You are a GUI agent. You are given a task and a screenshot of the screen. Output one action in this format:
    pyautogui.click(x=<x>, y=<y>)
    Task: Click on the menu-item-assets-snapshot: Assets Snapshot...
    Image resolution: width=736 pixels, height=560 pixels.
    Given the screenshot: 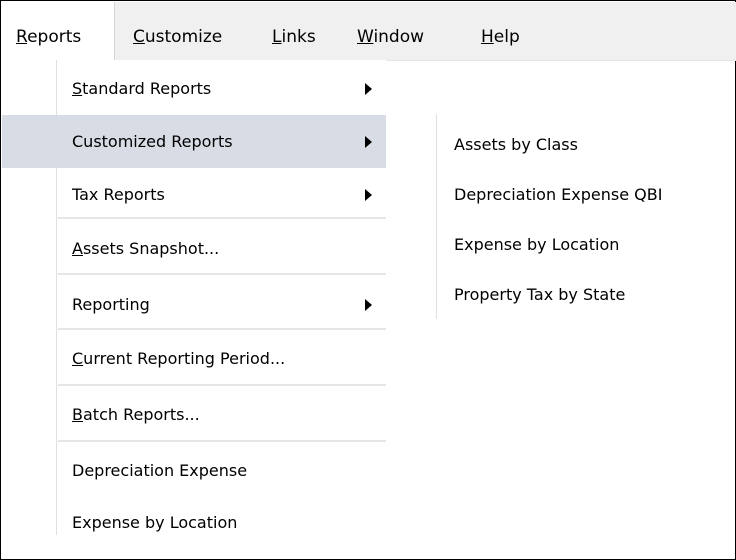 What is the action you would take?
    pyautogui.click(x=194, y=248)
    